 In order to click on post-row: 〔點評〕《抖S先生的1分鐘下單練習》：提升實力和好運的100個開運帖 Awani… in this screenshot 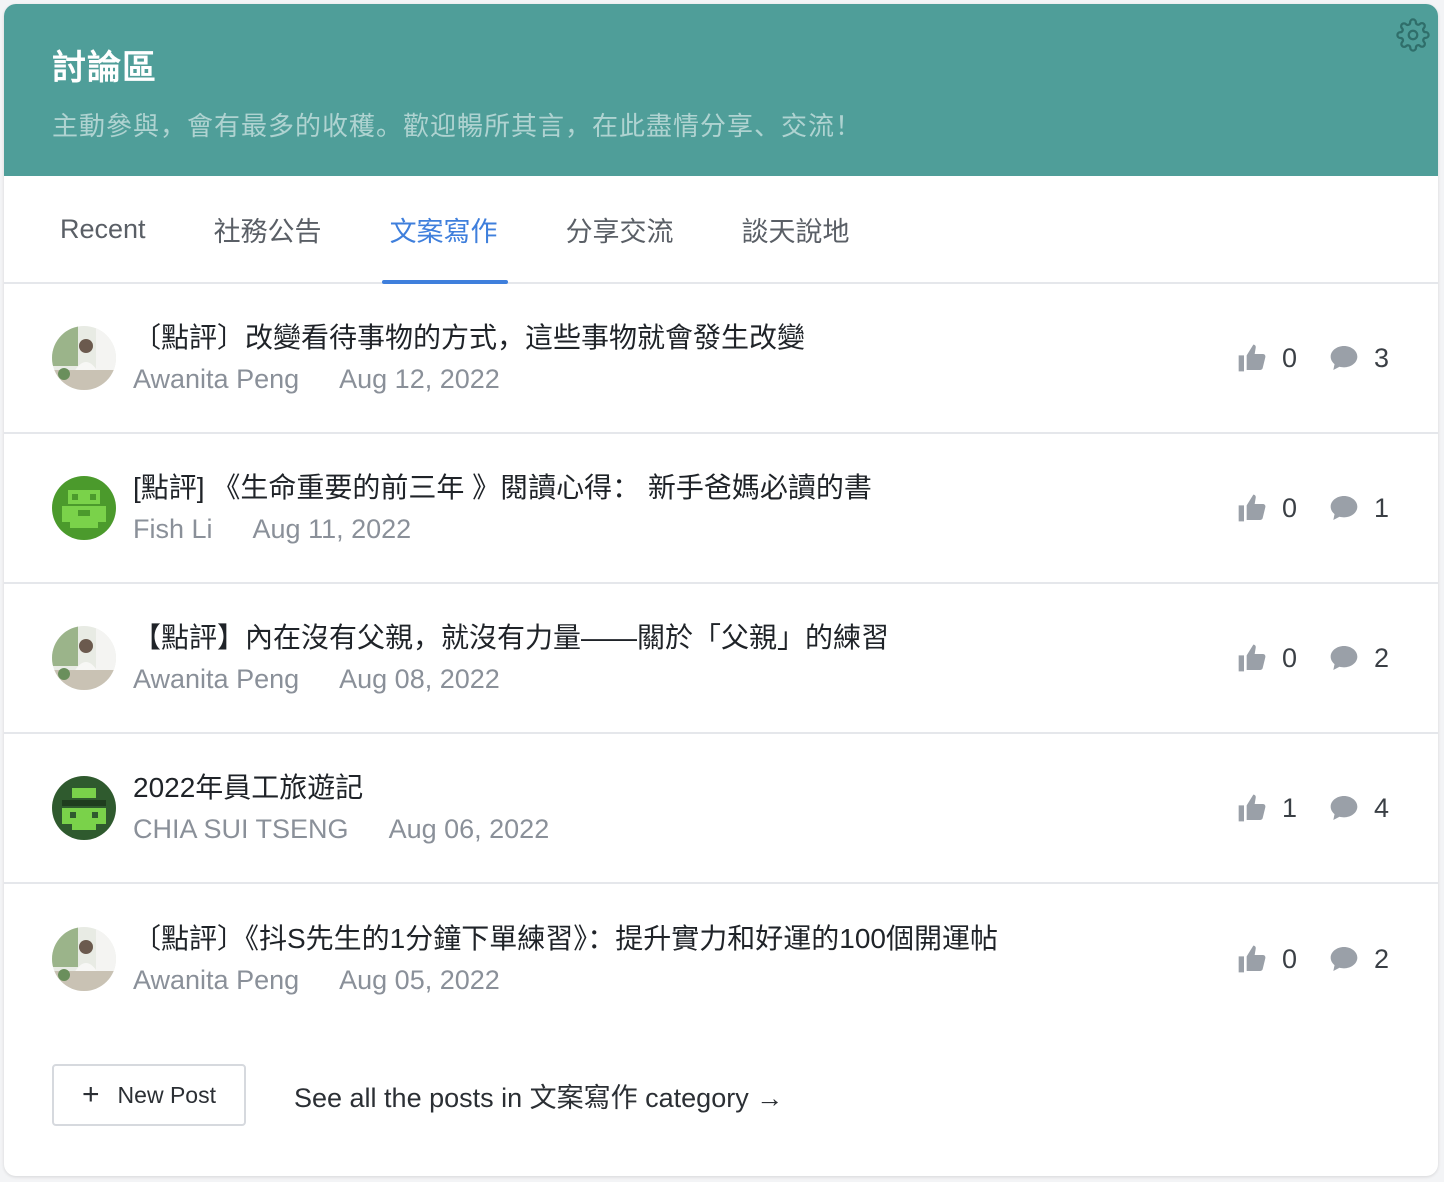, I will do `click(721, 959)`.